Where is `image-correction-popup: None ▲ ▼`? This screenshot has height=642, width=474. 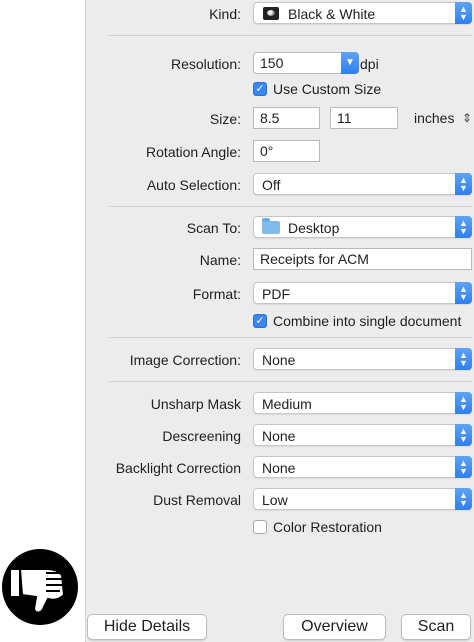 image-correction-popup: None ▲ ▼ is located at coordinates (362, 359).